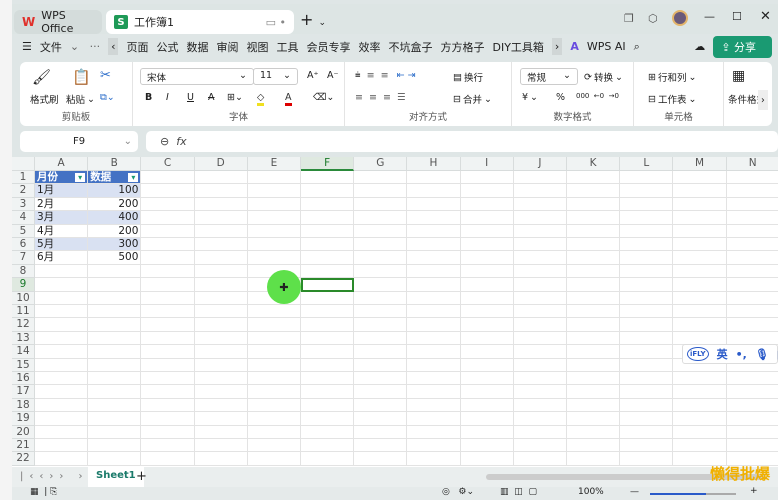 This screenshot has width=778, height=500. Describe the element at coordinates (381, 164) in the screenshot. I see `column-header: G` at that location.